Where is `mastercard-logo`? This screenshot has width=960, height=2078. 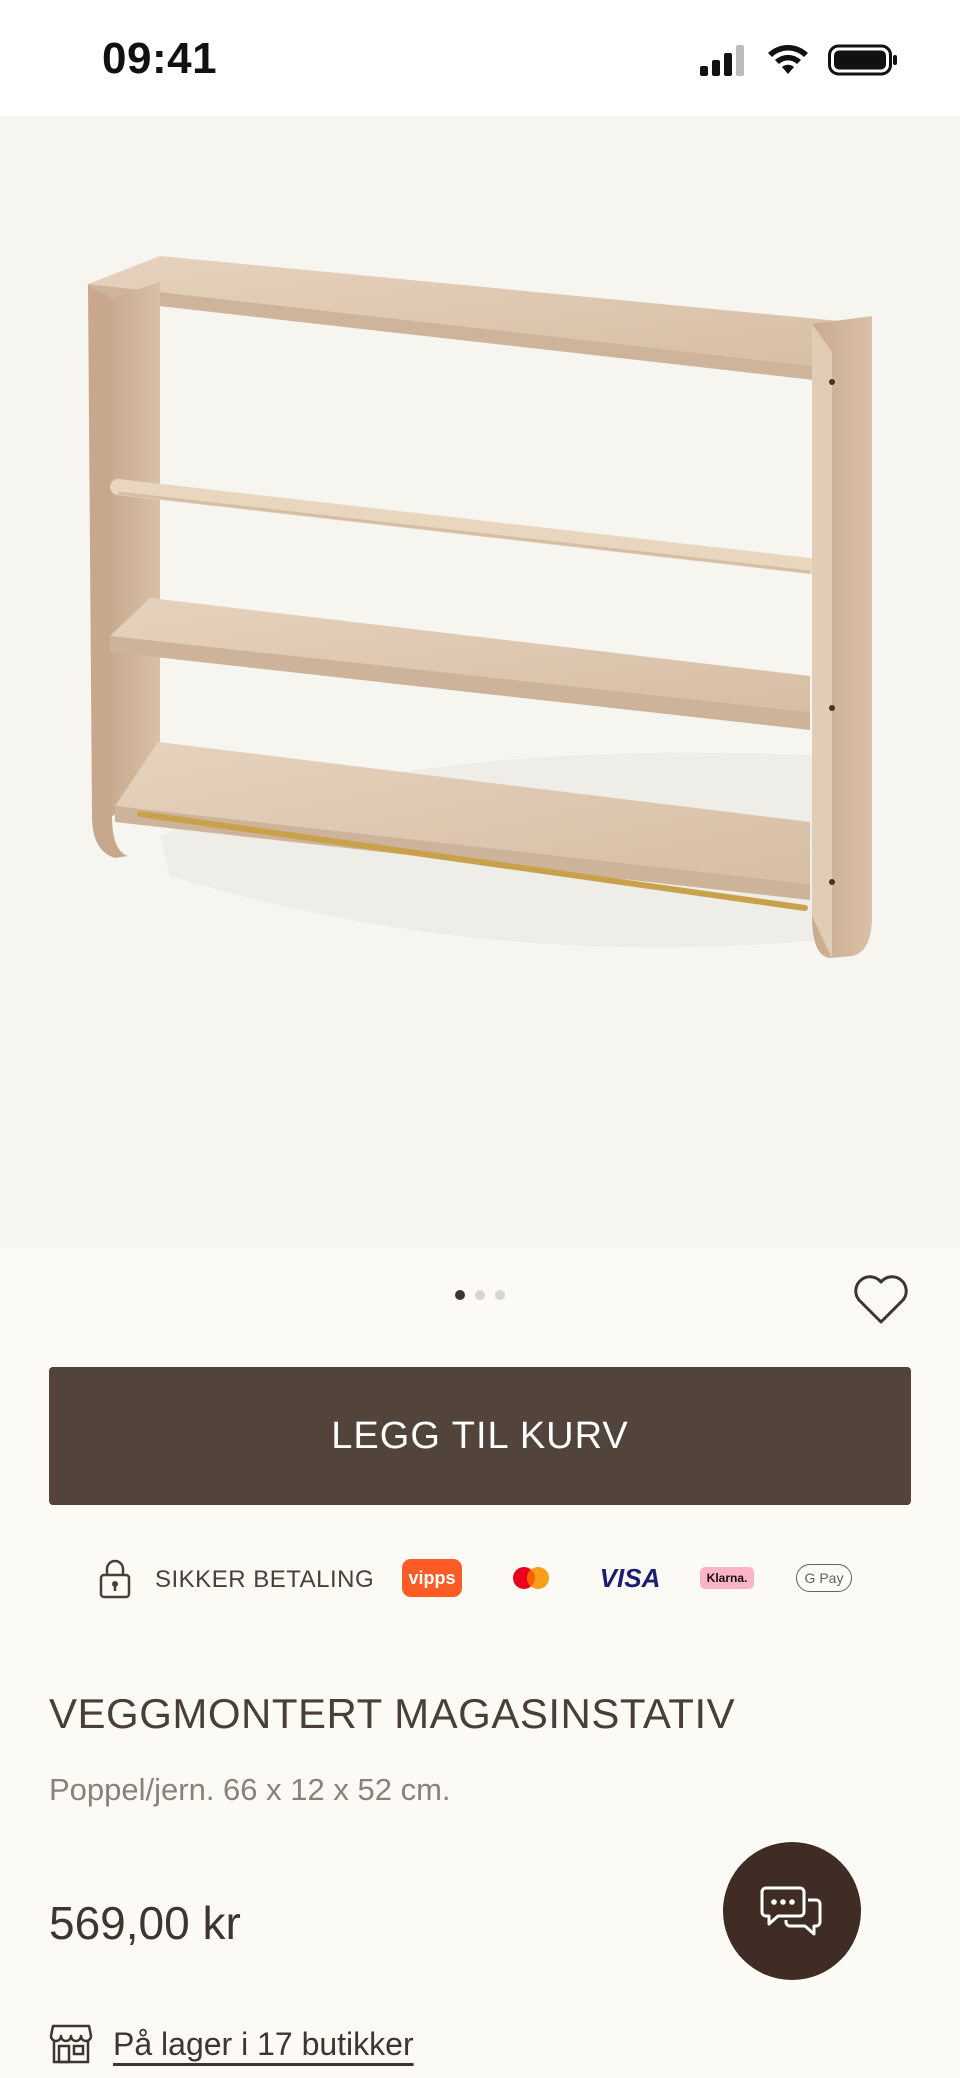
mastercard-logo is located at coordinates (531, 1578).